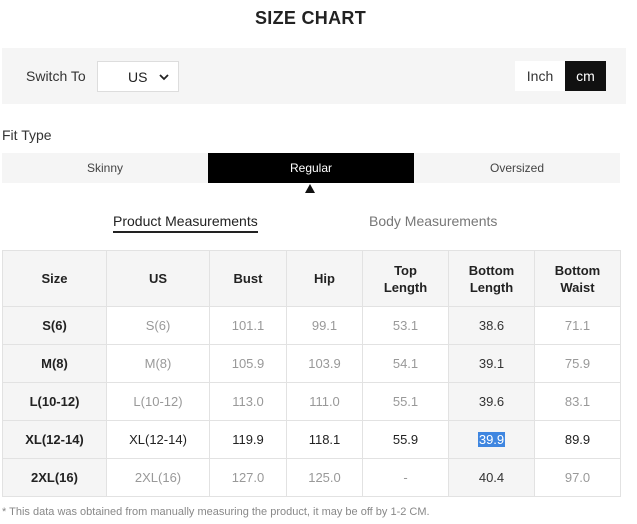 The width and height of the screenshot is (637, 524). I want to click on cell-value: 38.6, so click(491, 325).